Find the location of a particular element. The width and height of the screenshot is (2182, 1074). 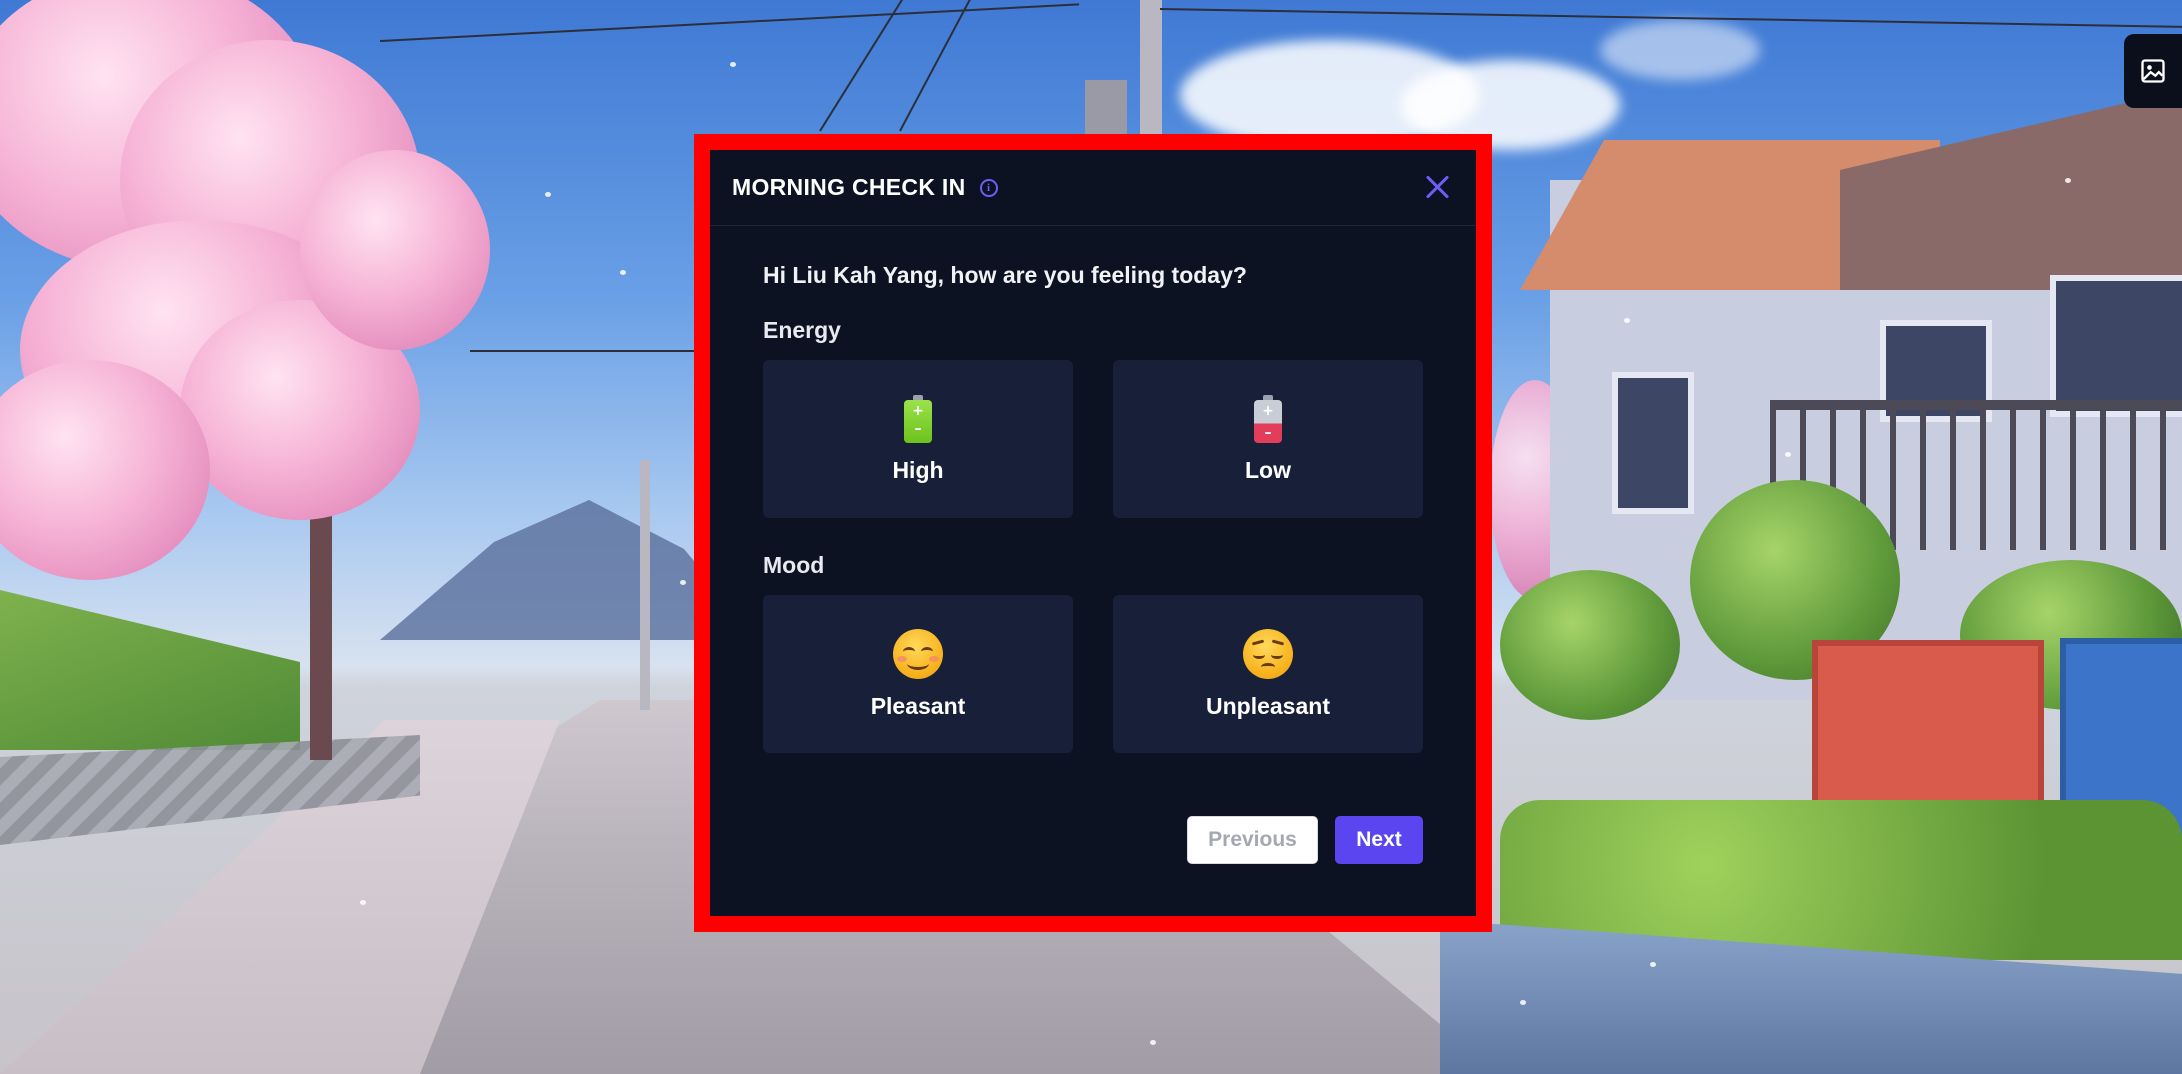

energy-high-option: + – High is located at coordinates (918, 439).